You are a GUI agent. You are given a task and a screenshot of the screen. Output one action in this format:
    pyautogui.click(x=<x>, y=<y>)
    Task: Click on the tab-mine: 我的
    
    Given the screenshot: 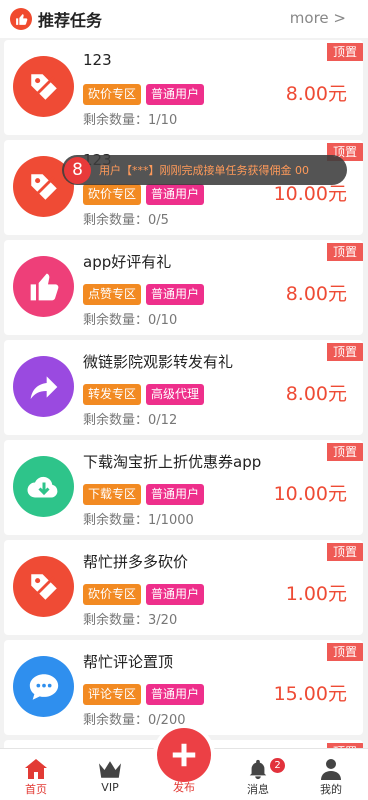 What is the action you would take?
    pyautogui.click(x=331, y=776)
    